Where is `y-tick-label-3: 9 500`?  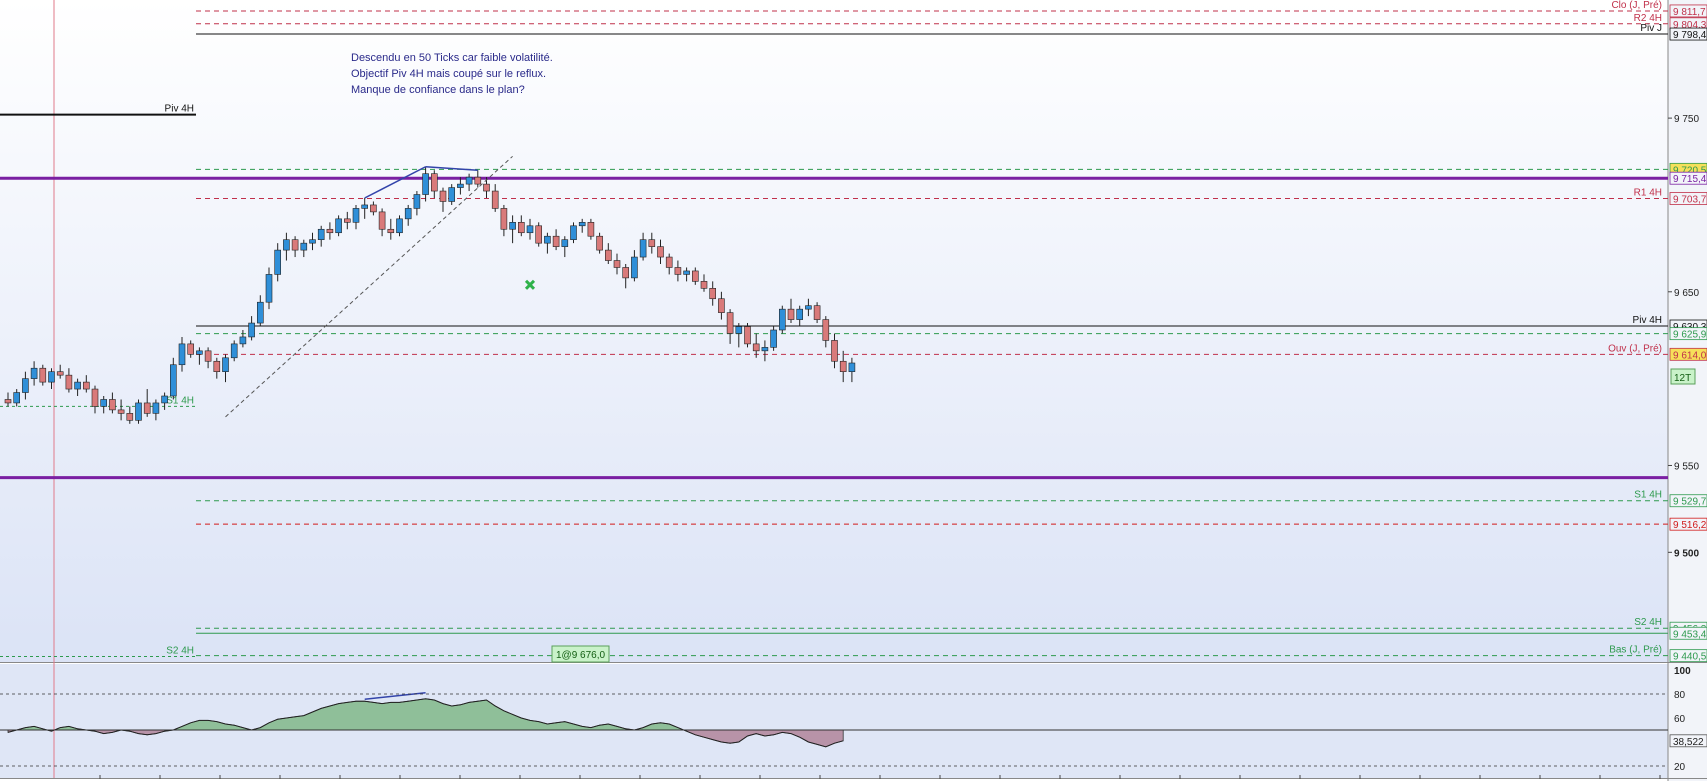
y-tick-label-3: 9 500 is located at coordinates (1686, 553).